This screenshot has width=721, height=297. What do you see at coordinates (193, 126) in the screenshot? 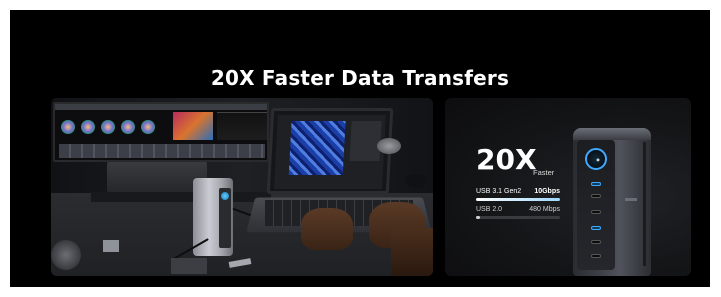
I see `video-preview` at bounding box center [193, 126].